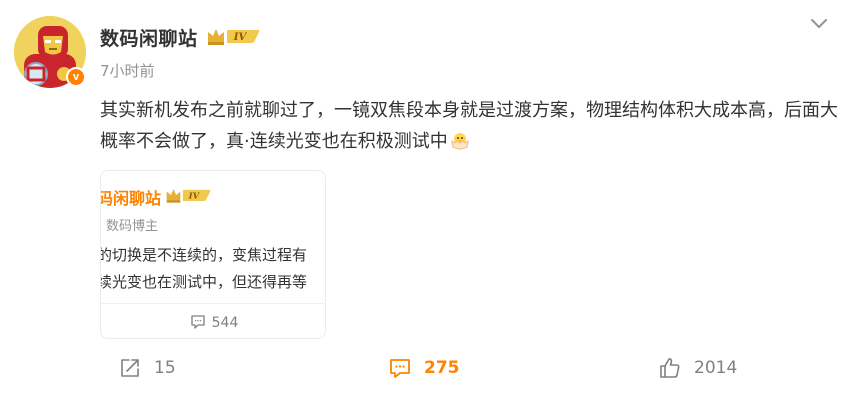  What do you see at coordinates (212, 269) in the screenshot?
I see `quoted-post-text: 的切换是不连续的，变焦过程有 续光变也在测试中，但还得再等` at bounding box center [212, 269].